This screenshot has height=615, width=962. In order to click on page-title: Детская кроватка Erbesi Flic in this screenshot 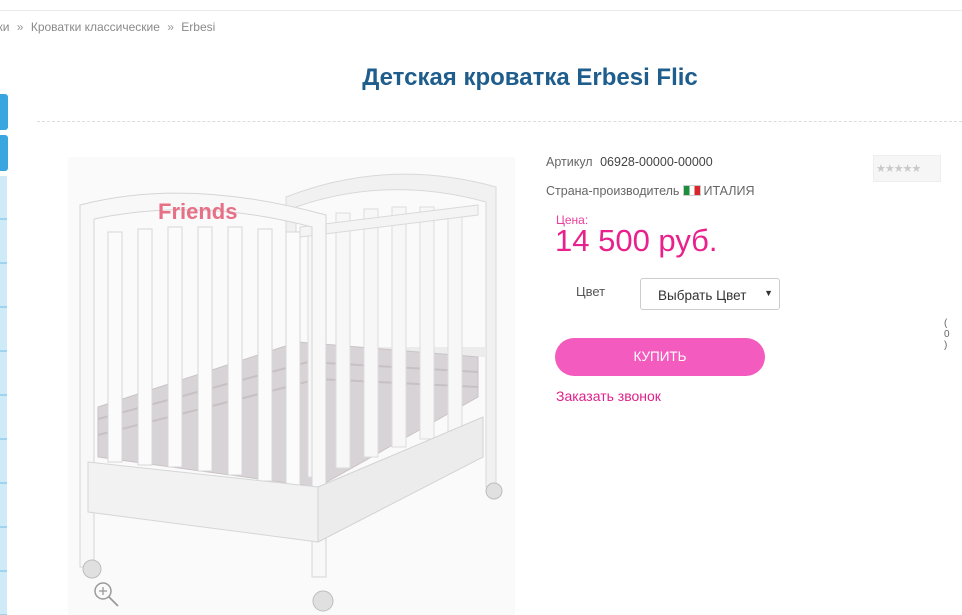, I will do `click(530, 77)`.